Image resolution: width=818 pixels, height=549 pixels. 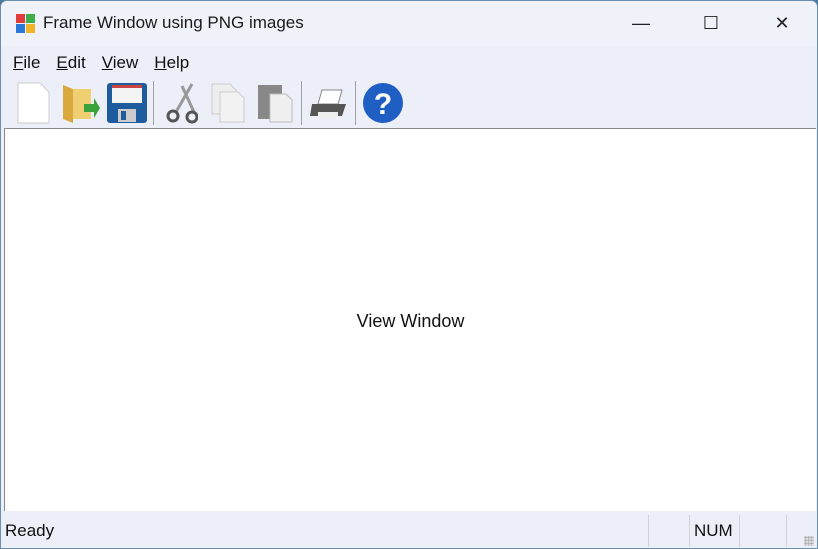 What do you see at coordinates (782, 23) in the screenshot?
I see `close-button: ✕` at bounding box center [782, 23].